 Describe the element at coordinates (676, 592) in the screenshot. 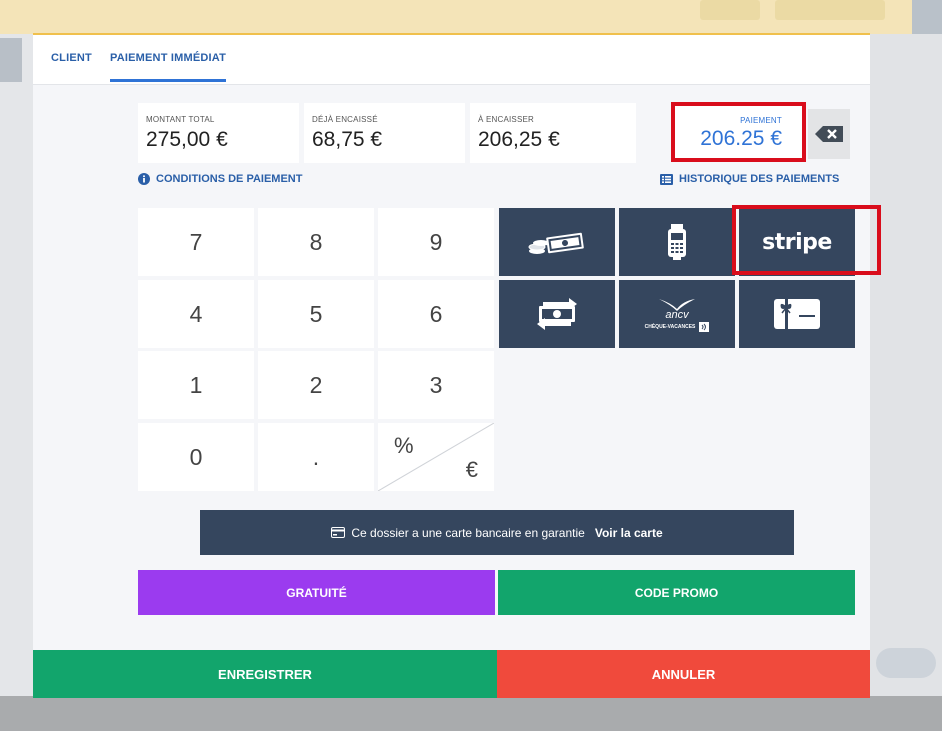

I see `promo-code-button: CODE PROMO` at that location.